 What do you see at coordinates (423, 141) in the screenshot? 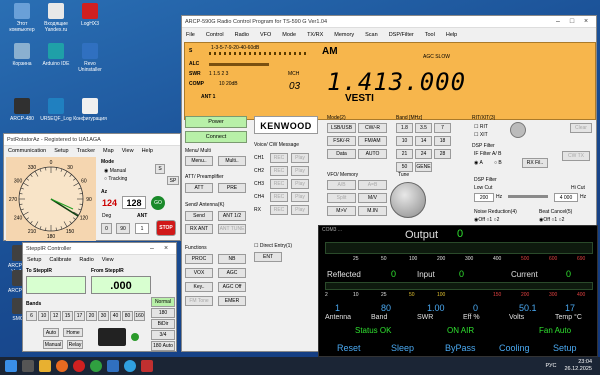
I see `band-button: 14` at bounding box center [423, 141].